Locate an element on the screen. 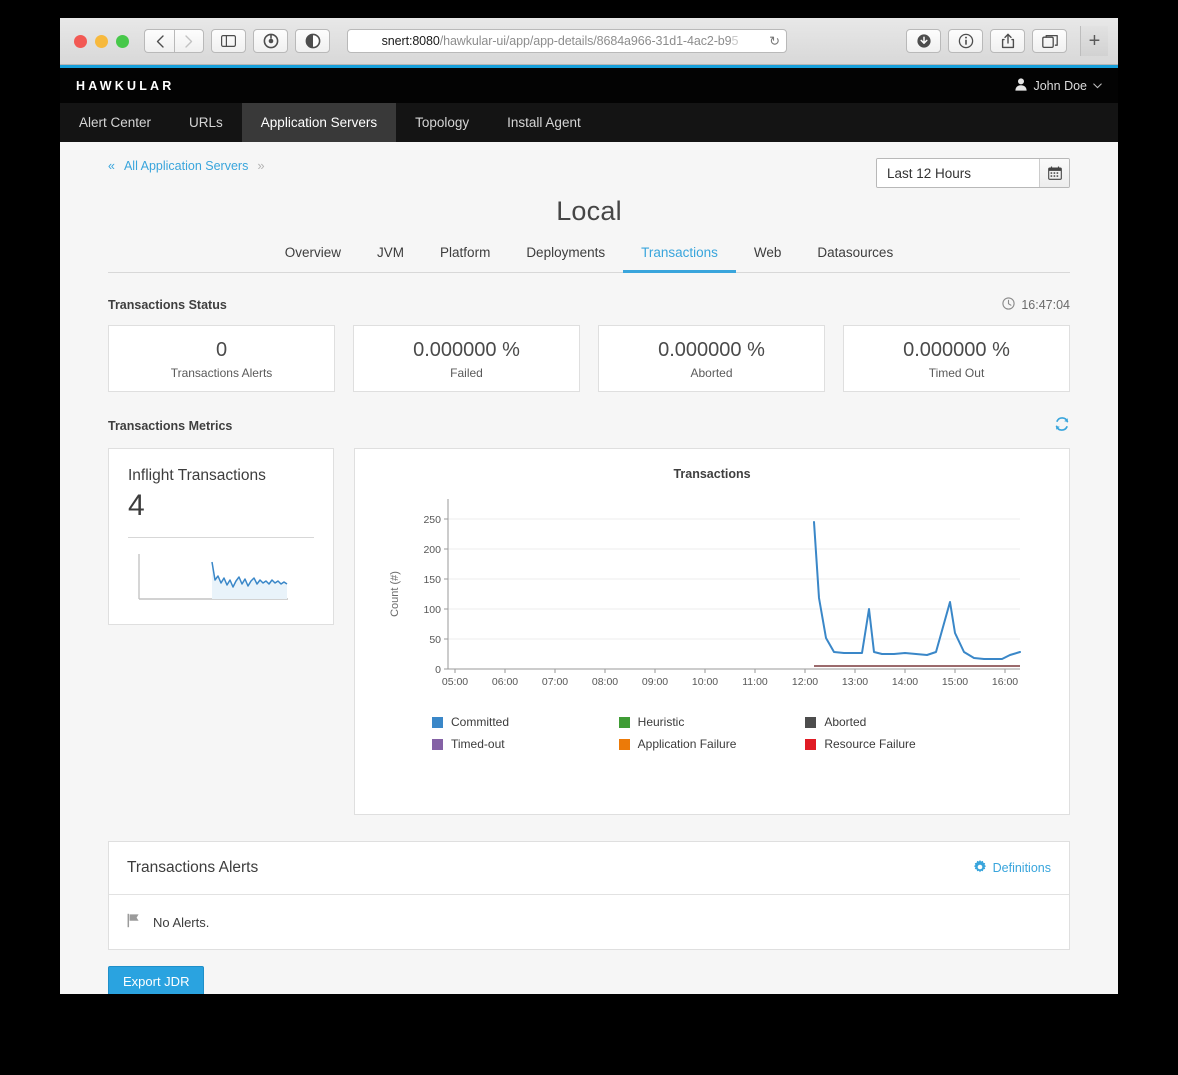  y-tick-0: 0 is located at coordinates (438, 670).